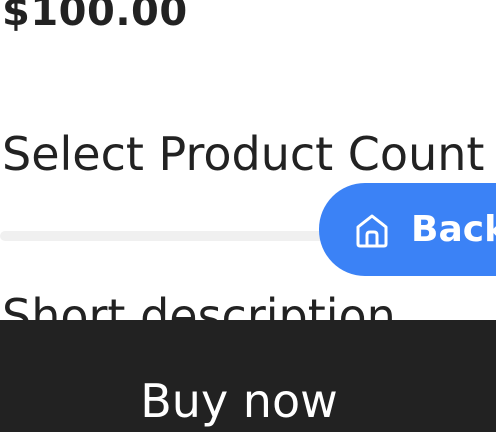  I want to click on back-button: Back, so click(407, 229).